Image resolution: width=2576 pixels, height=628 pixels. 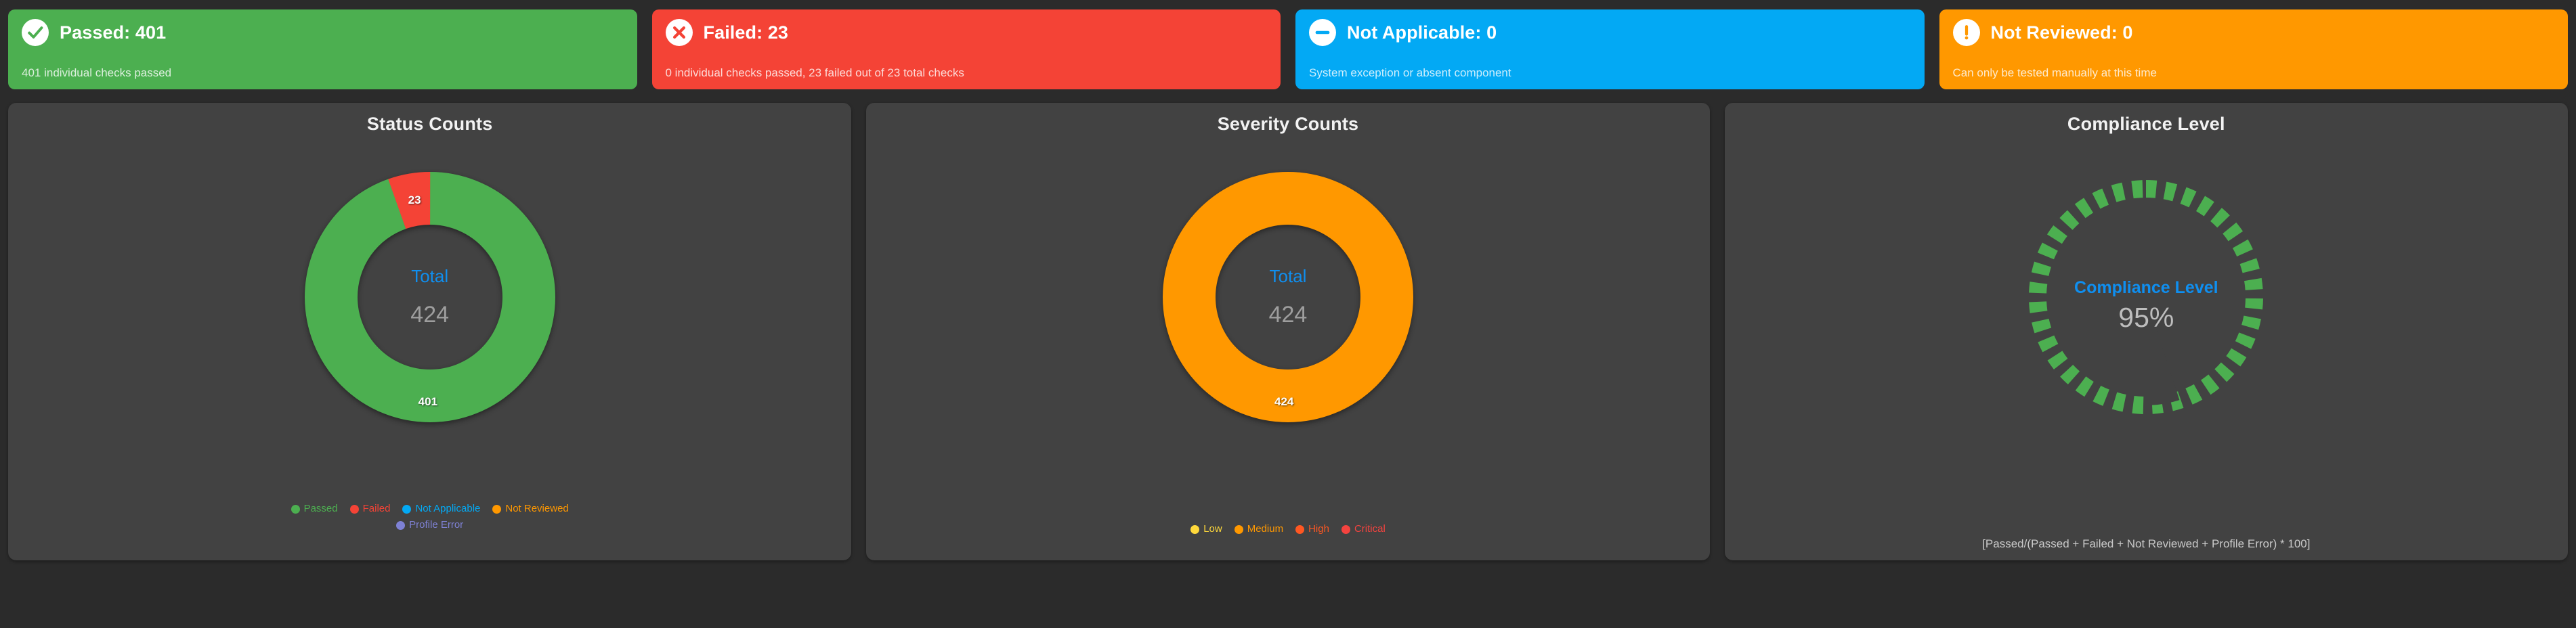 I want to click on legend-item-high: High, so click(x=1312, y=529).